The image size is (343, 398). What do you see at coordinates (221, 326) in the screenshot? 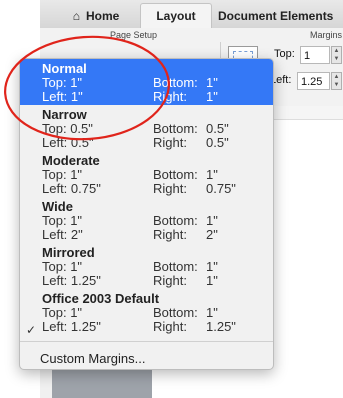
I see `preset-right-value: 1.25"` at bounding box center [221, 326].